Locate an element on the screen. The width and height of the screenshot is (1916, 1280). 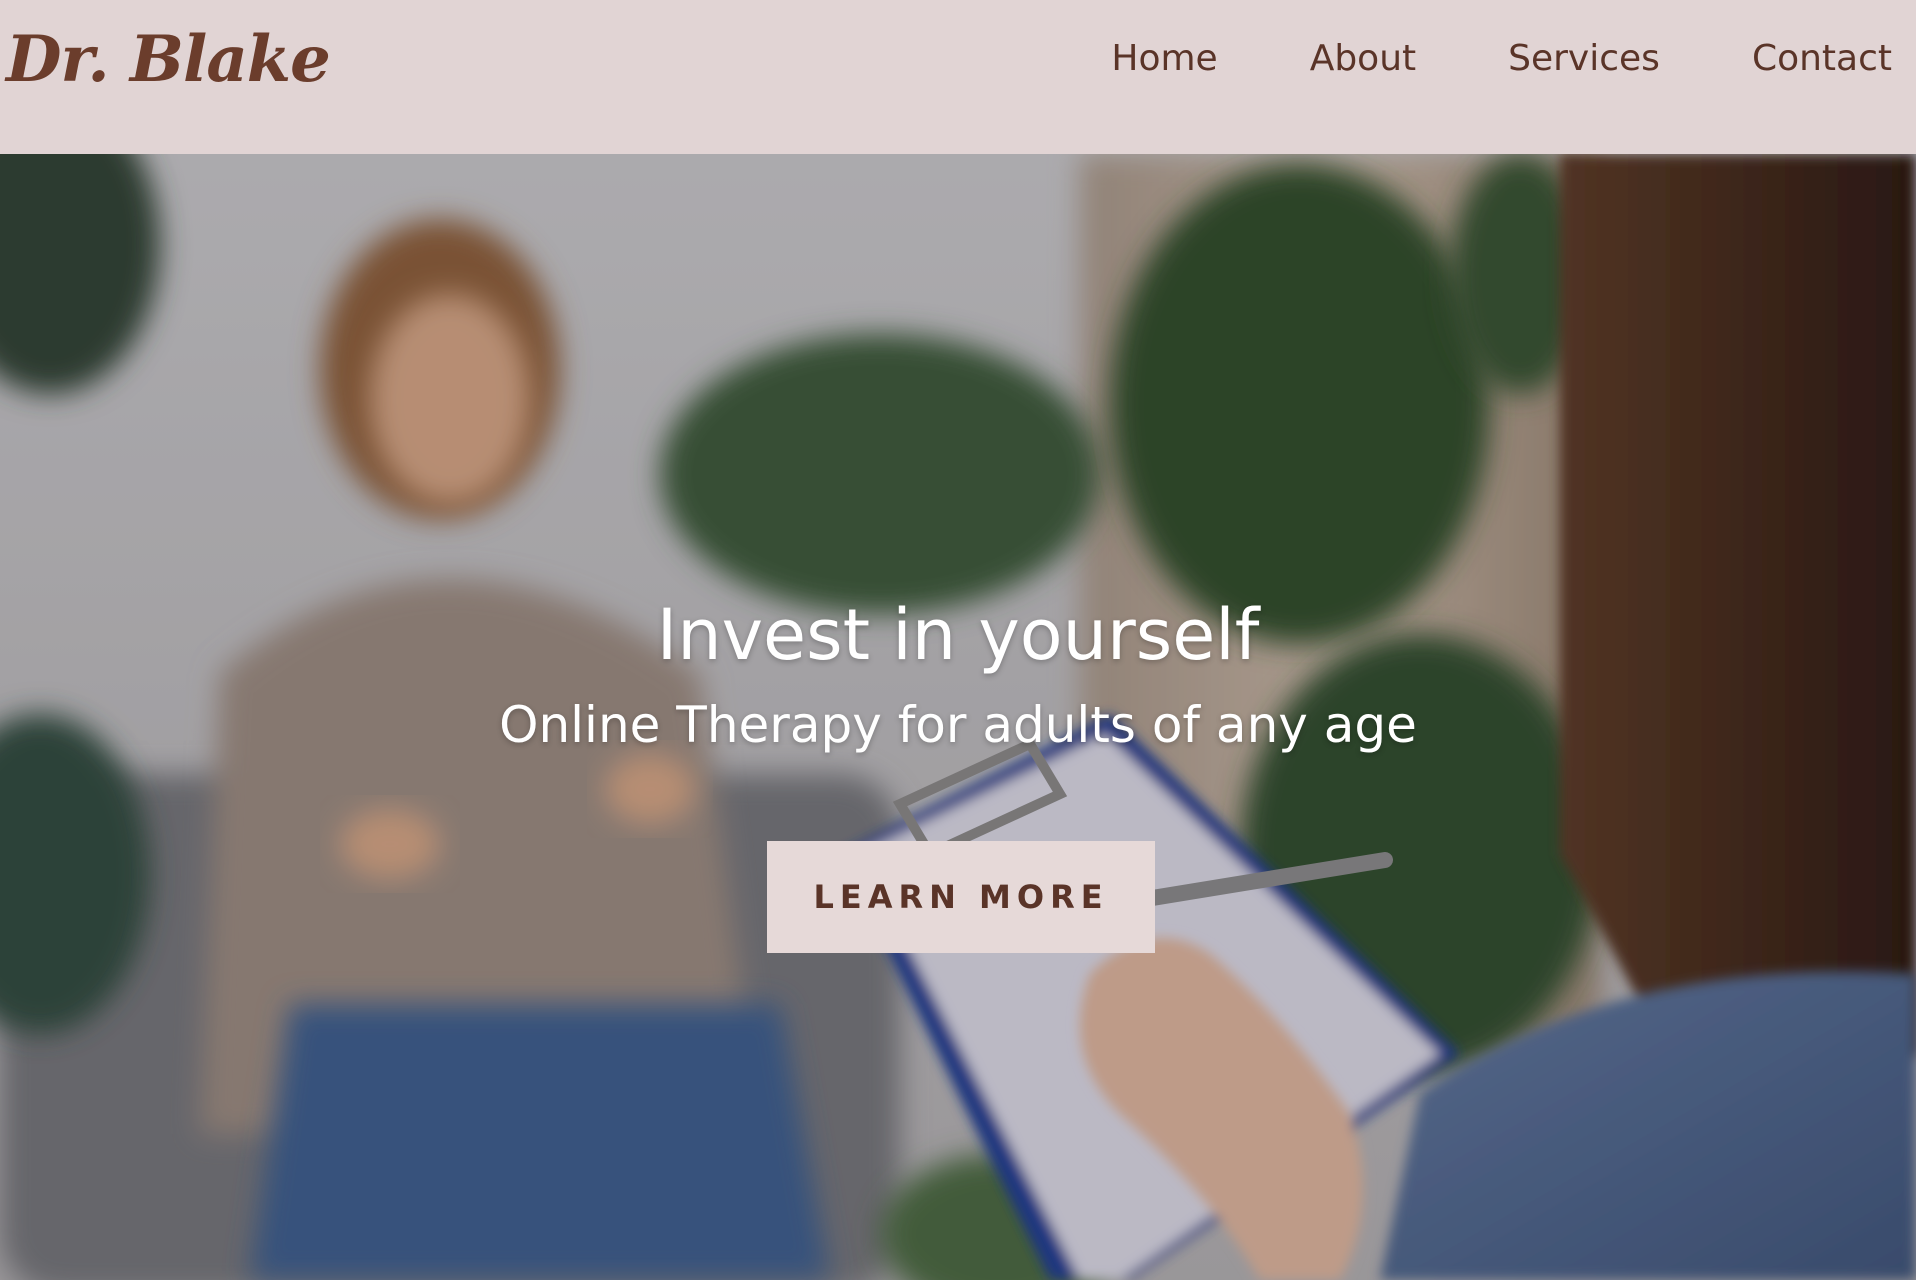
nav-home-link: Home is located at coordinates (1164, 58).